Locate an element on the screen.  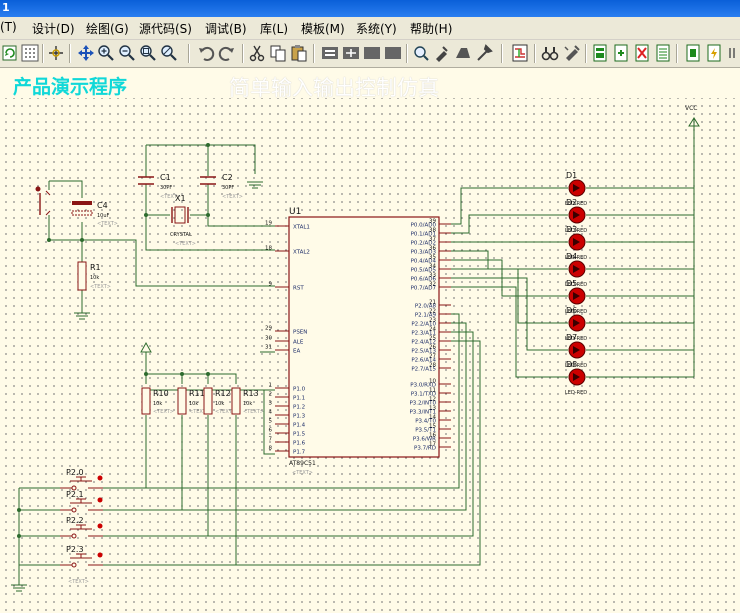
led-ref: D1 is located at coordinates (571, 175).